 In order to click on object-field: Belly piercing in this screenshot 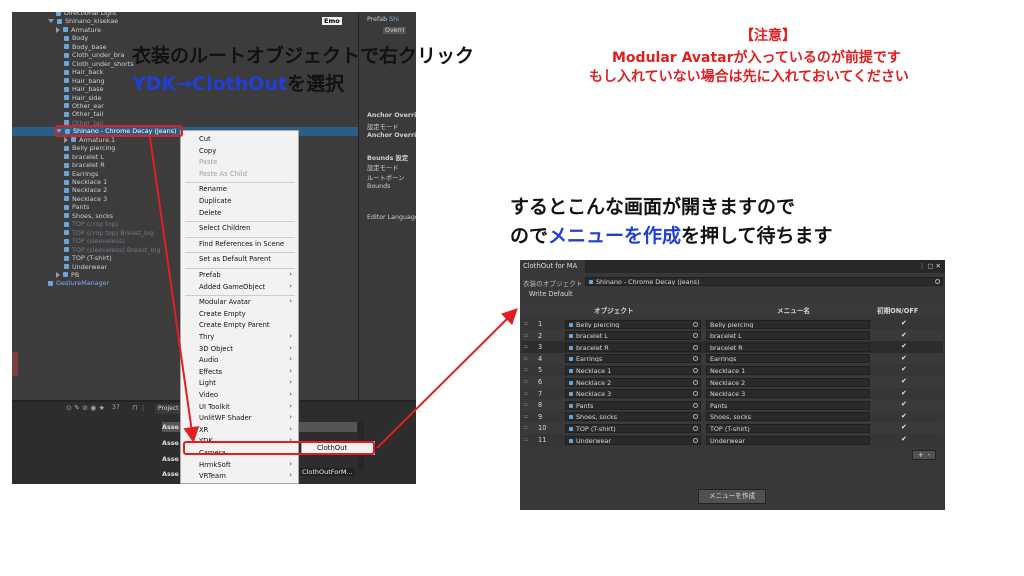, I will do `click(633, 324)`.